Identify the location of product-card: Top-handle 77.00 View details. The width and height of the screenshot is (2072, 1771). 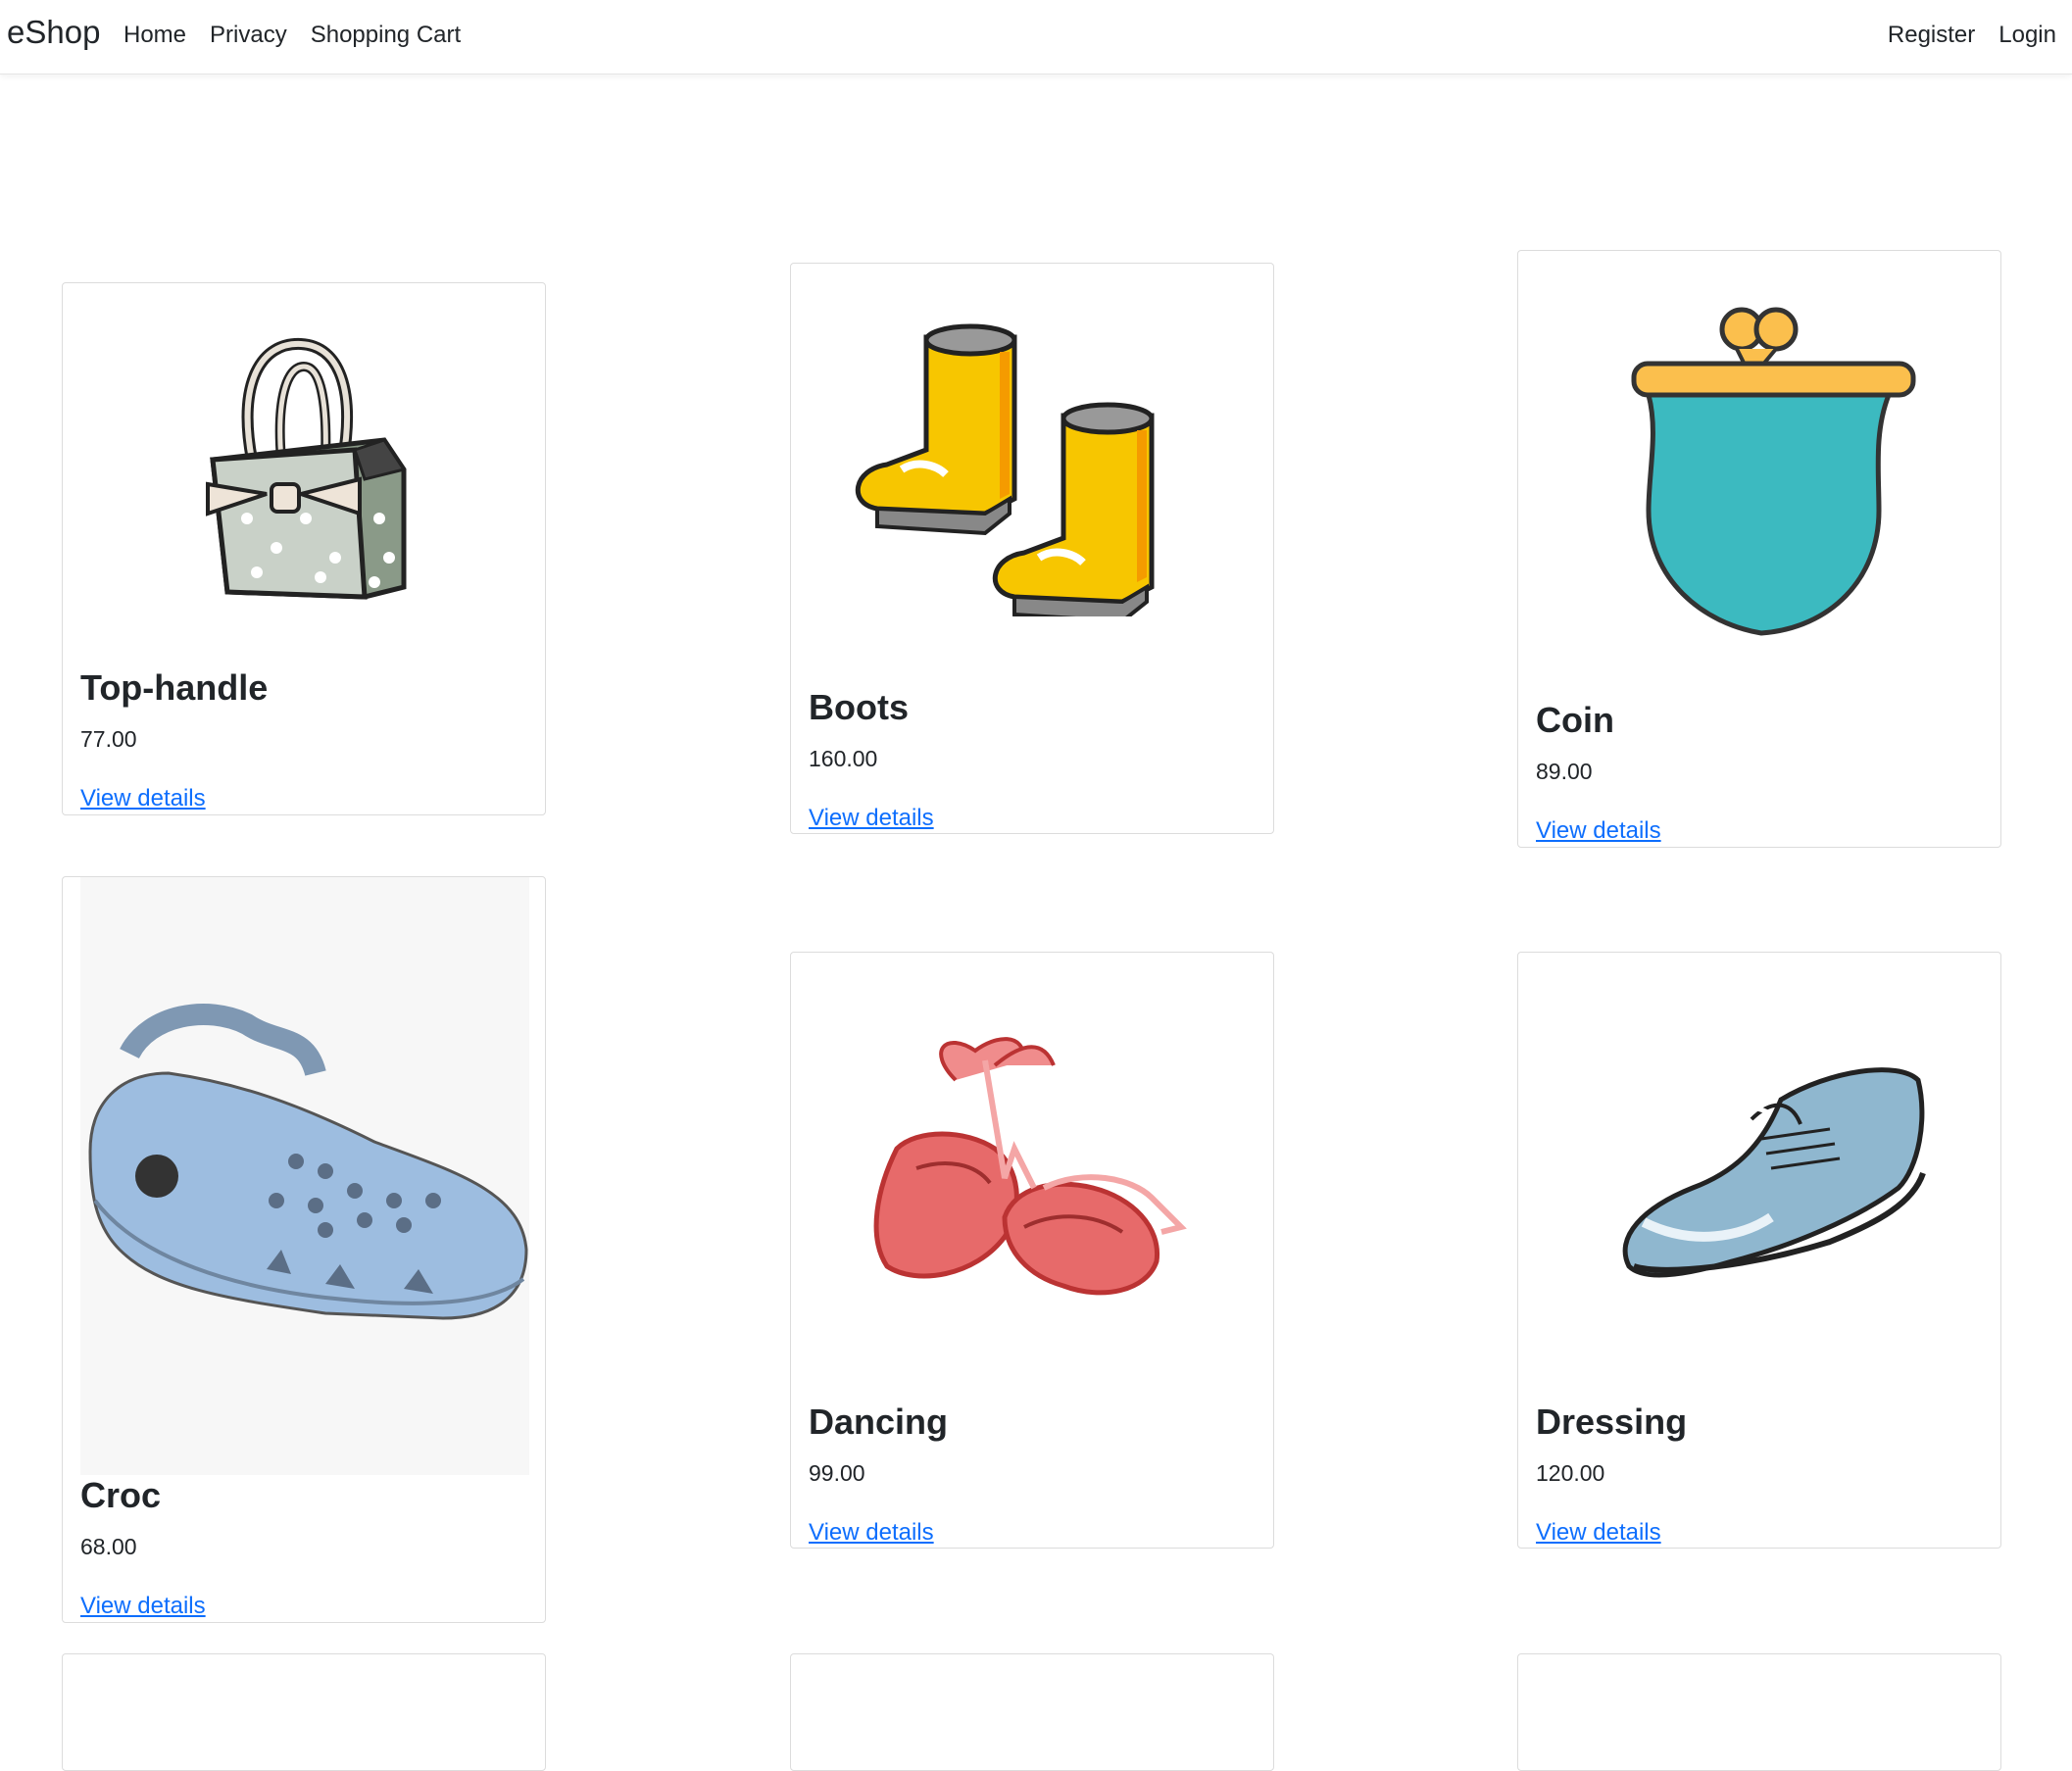
(304, 548).